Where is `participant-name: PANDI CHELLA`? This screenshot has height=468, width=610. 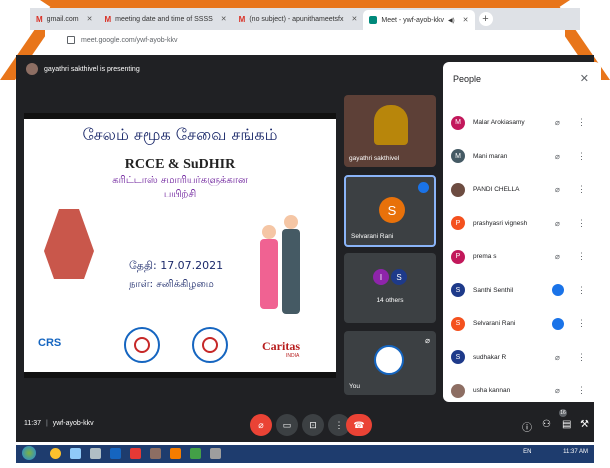
participant-name: PANDI CHELLA is located at coordinates (496, 190).